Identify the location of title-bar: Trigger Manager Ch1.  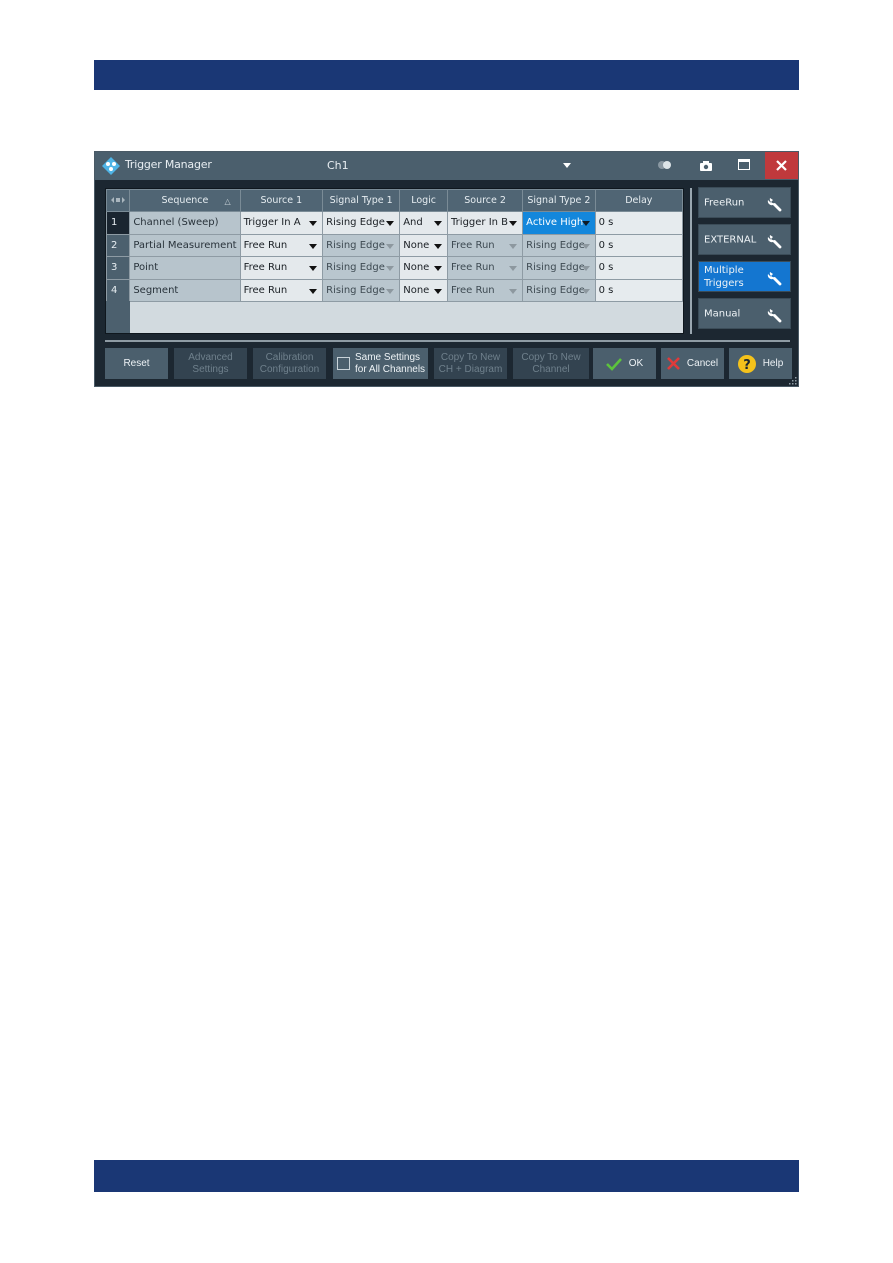
(446, 166).